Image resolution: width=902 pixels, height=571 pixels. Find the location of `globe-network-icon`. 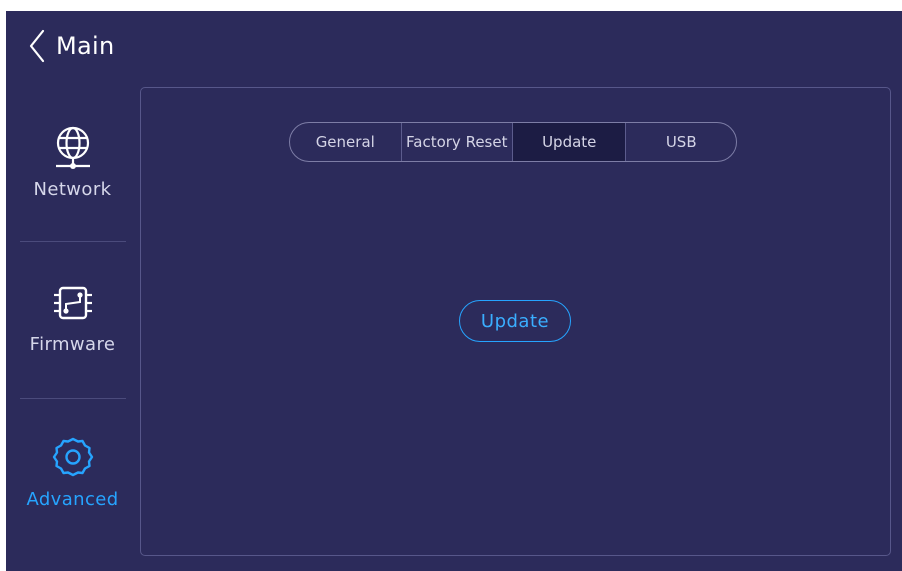

globe-network-icon is located at coordinates (73, 148).